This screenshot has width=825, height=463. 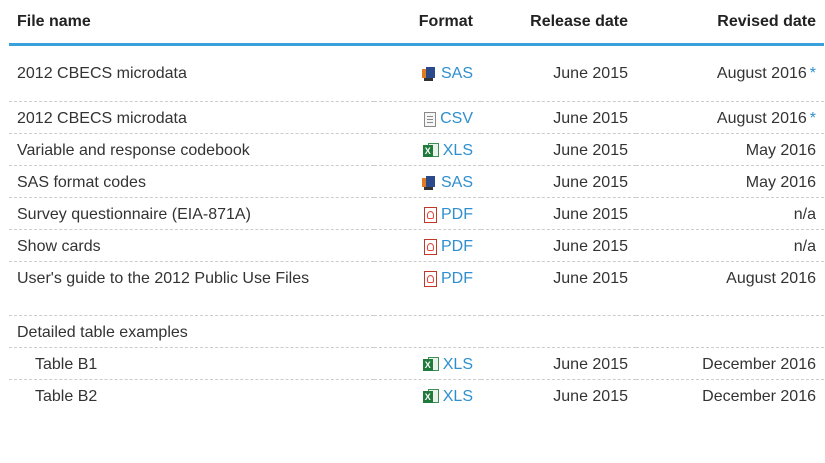 What do you see at coordinates (191, 213) in the screenshot?
I see `file-name: Survey questionnaire (EIA-871A)` at bounding box center [191, 213].